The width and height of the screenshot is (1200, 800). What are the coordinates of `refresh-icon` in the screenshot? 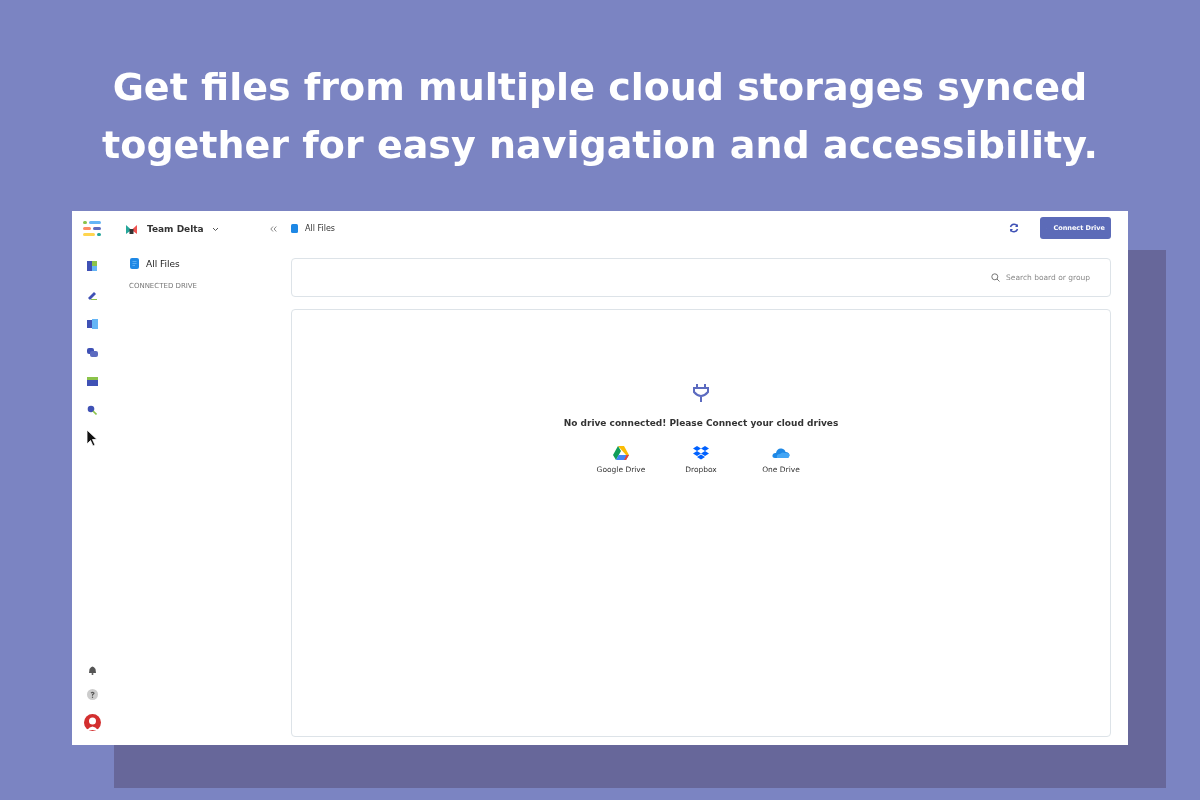 It's located at (1014, 228).